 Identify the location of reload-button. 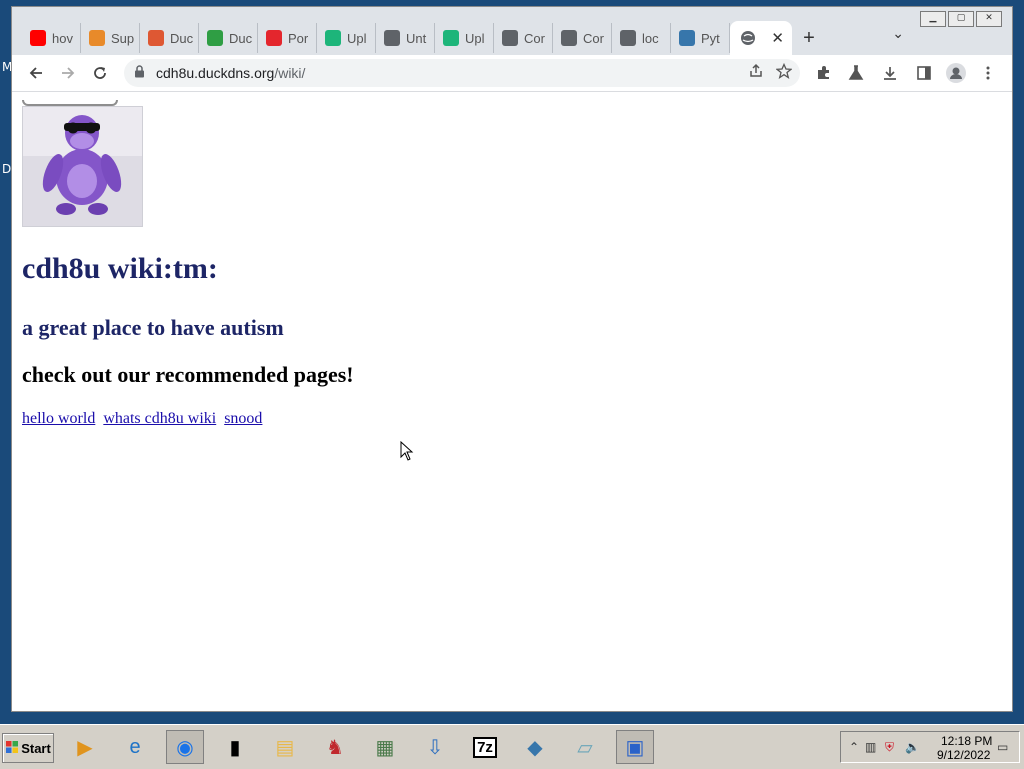
(100, 73).